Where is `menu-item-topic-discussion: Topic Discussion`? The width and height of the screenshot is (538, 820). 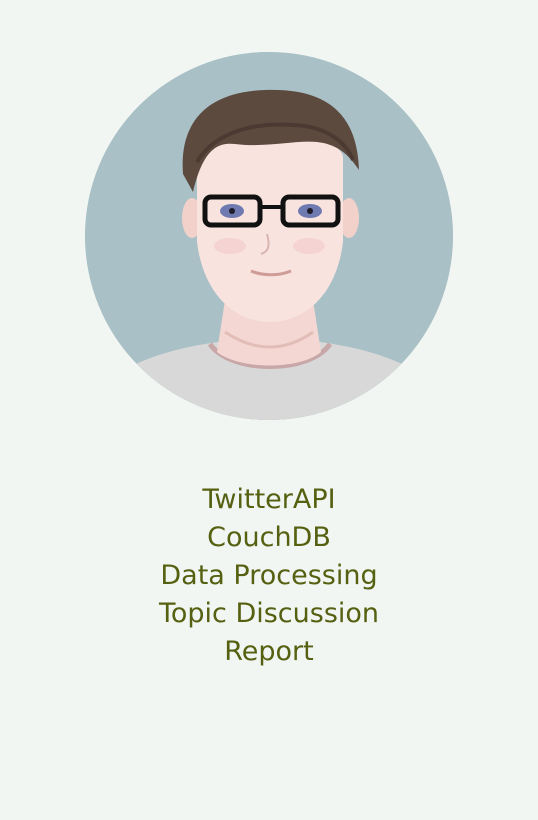 menu-item-topic-discussion: Topic Discussion is located at coordinates (269, 614).